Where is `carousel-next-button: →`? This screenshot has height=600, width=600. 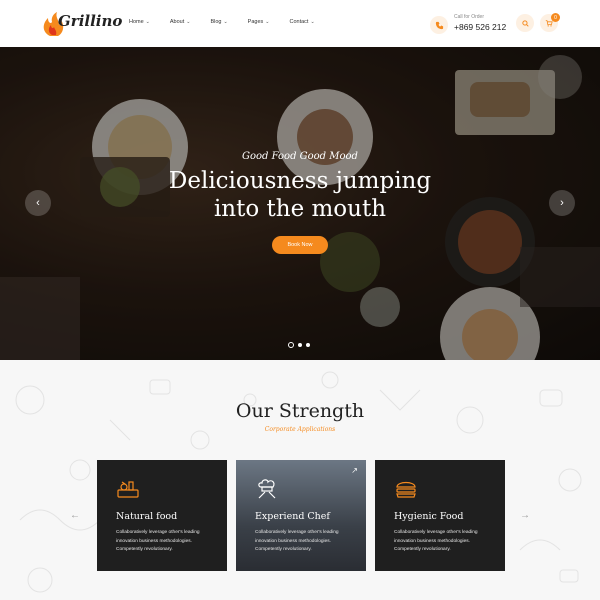 carousel-next-button: → is located at coordinates (525, 515).